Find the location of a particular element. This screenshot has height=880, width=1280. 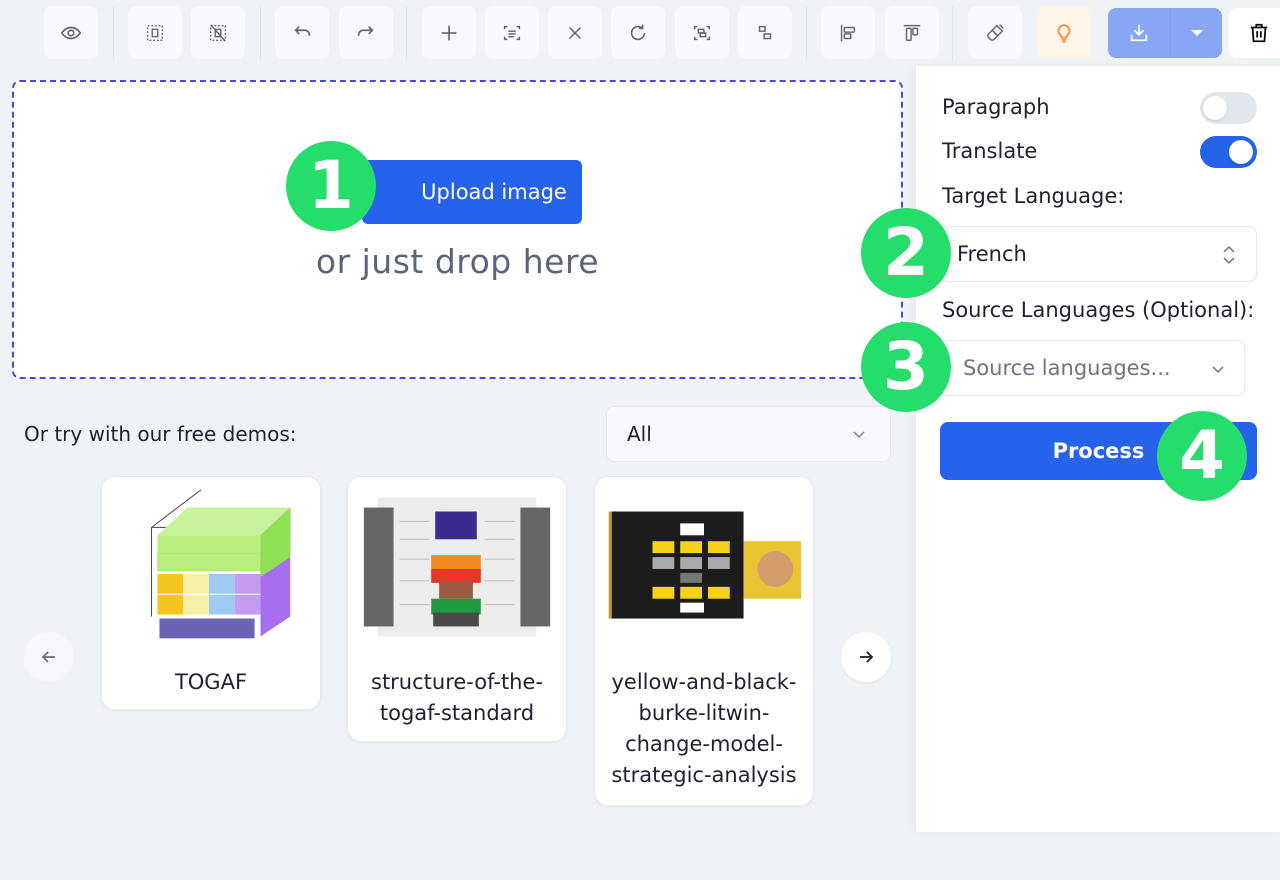

download-button is located at coordinates (1139, 33).